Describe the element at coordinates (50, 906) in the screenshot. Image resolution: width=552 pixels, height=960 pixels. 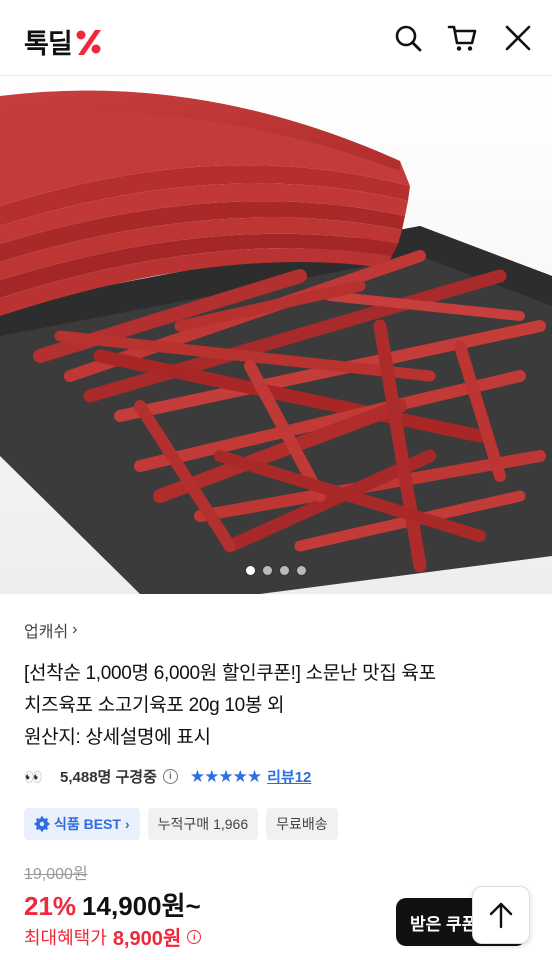
I see `discount-rate: 21%` at that location.